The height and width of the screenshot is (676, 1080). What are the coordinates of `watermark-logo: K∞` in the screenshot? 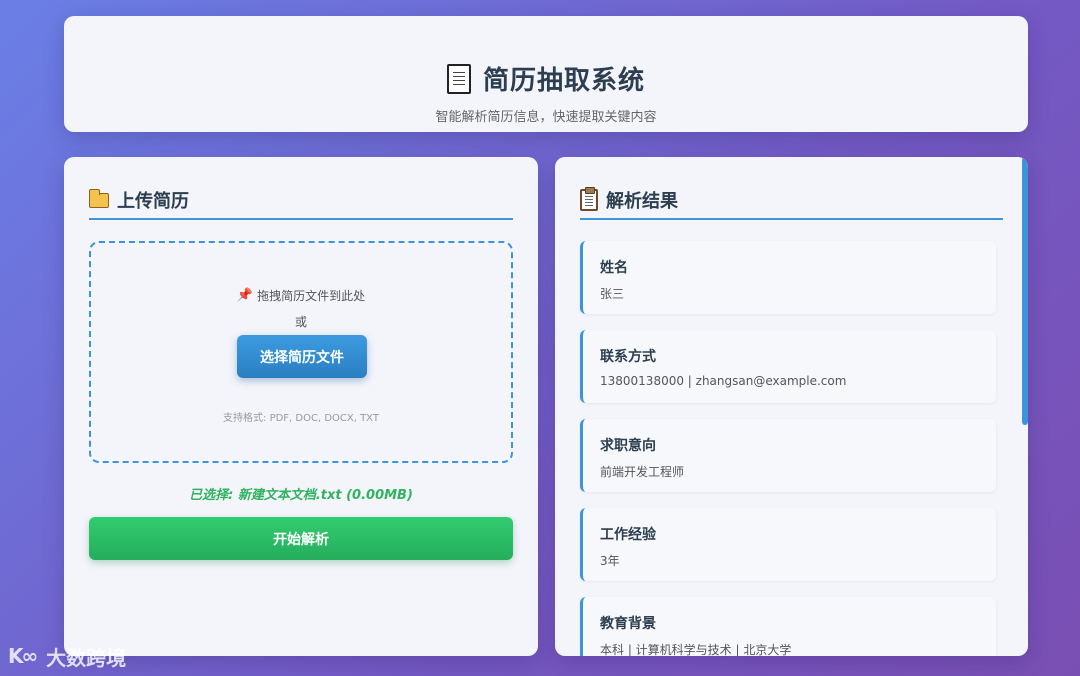 It's located at (23, 656).